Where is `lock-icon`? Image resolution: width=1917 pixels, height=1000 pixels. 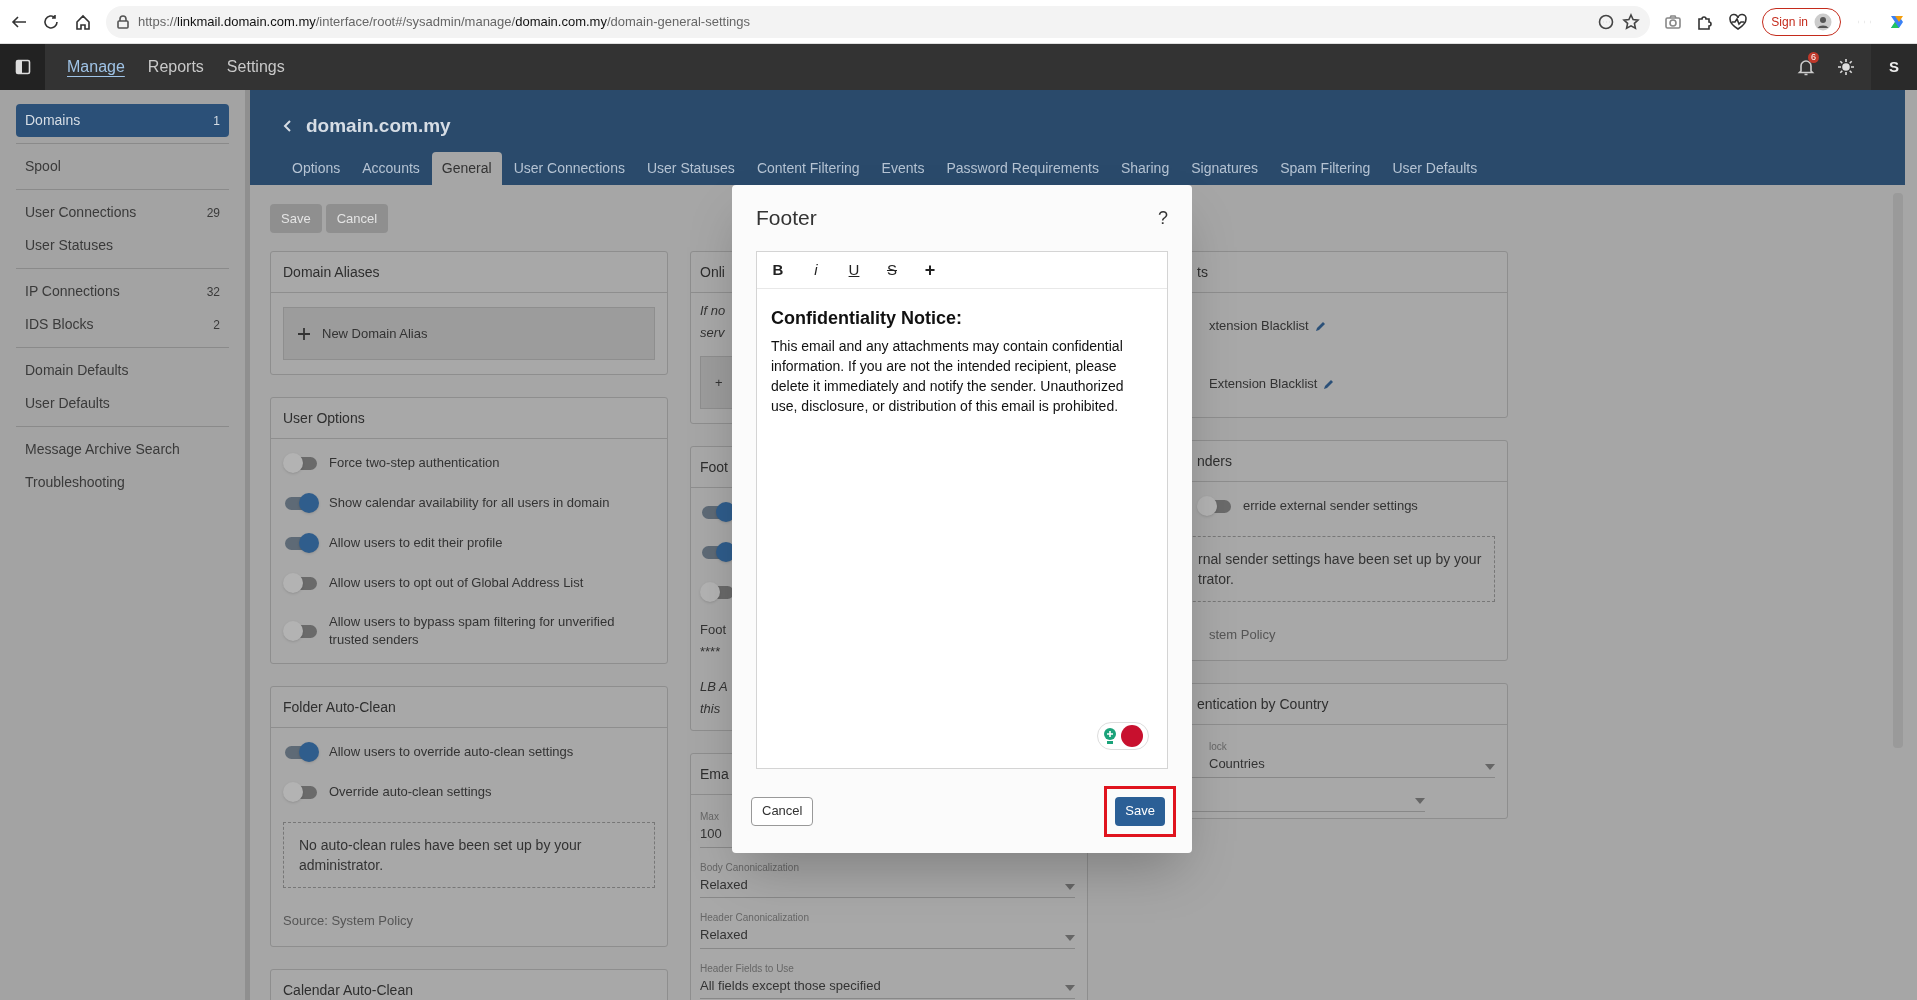
lock-icon is located at coordinates (123, 21).